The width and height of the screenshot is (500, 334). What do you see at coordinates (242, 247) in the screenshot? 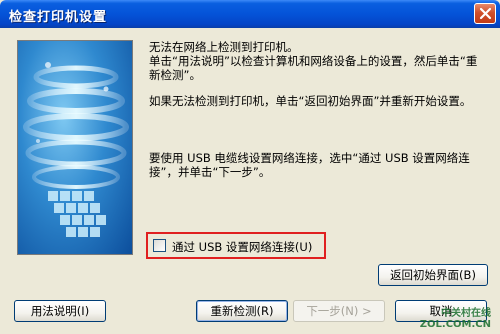
I see `usb-setup-checkbox-label: 通过 USB 设置网络连接(U)` at bounding box center [242, 247].